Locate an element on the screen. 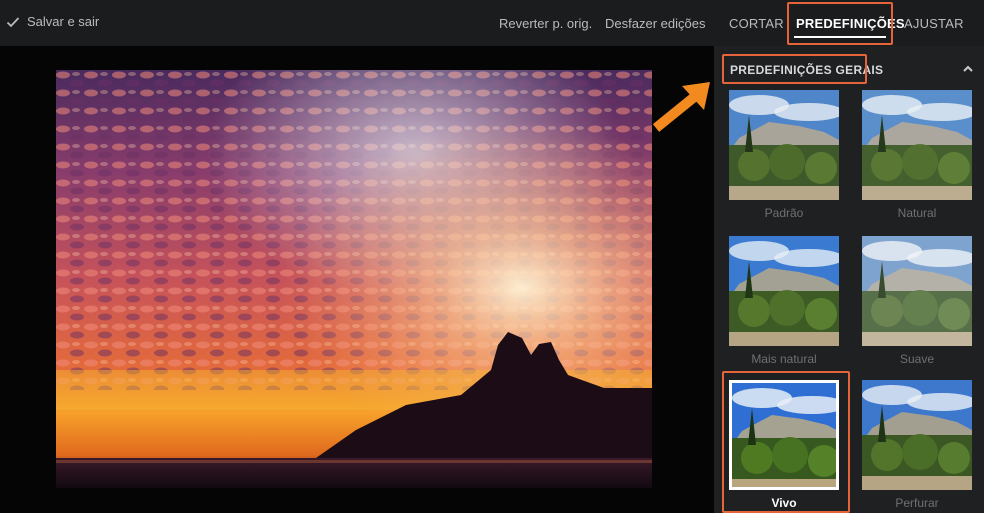 Image resolution: width=984 pixels, height=513 pixels. tab-bar: CORTAR PREDEFINIÇÕES AJUSTAR is located at coordinates (849, 23).